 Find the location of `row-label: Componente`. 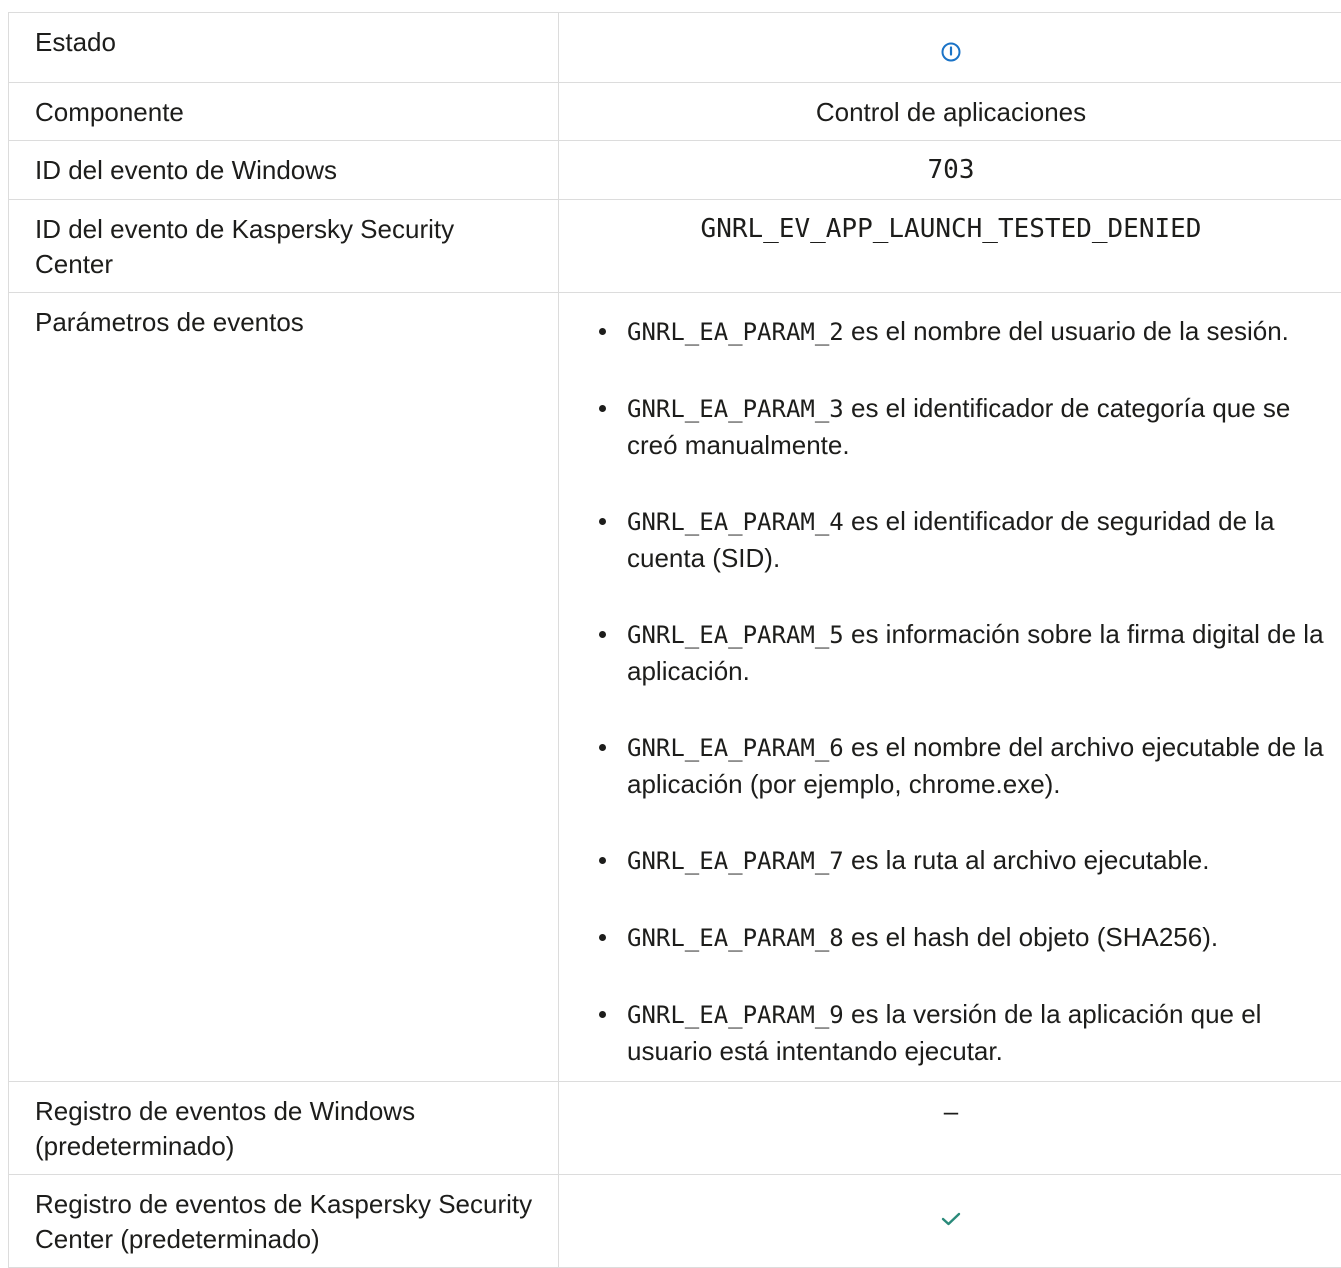

row-label: Componente is located at coordinates (284, 112).